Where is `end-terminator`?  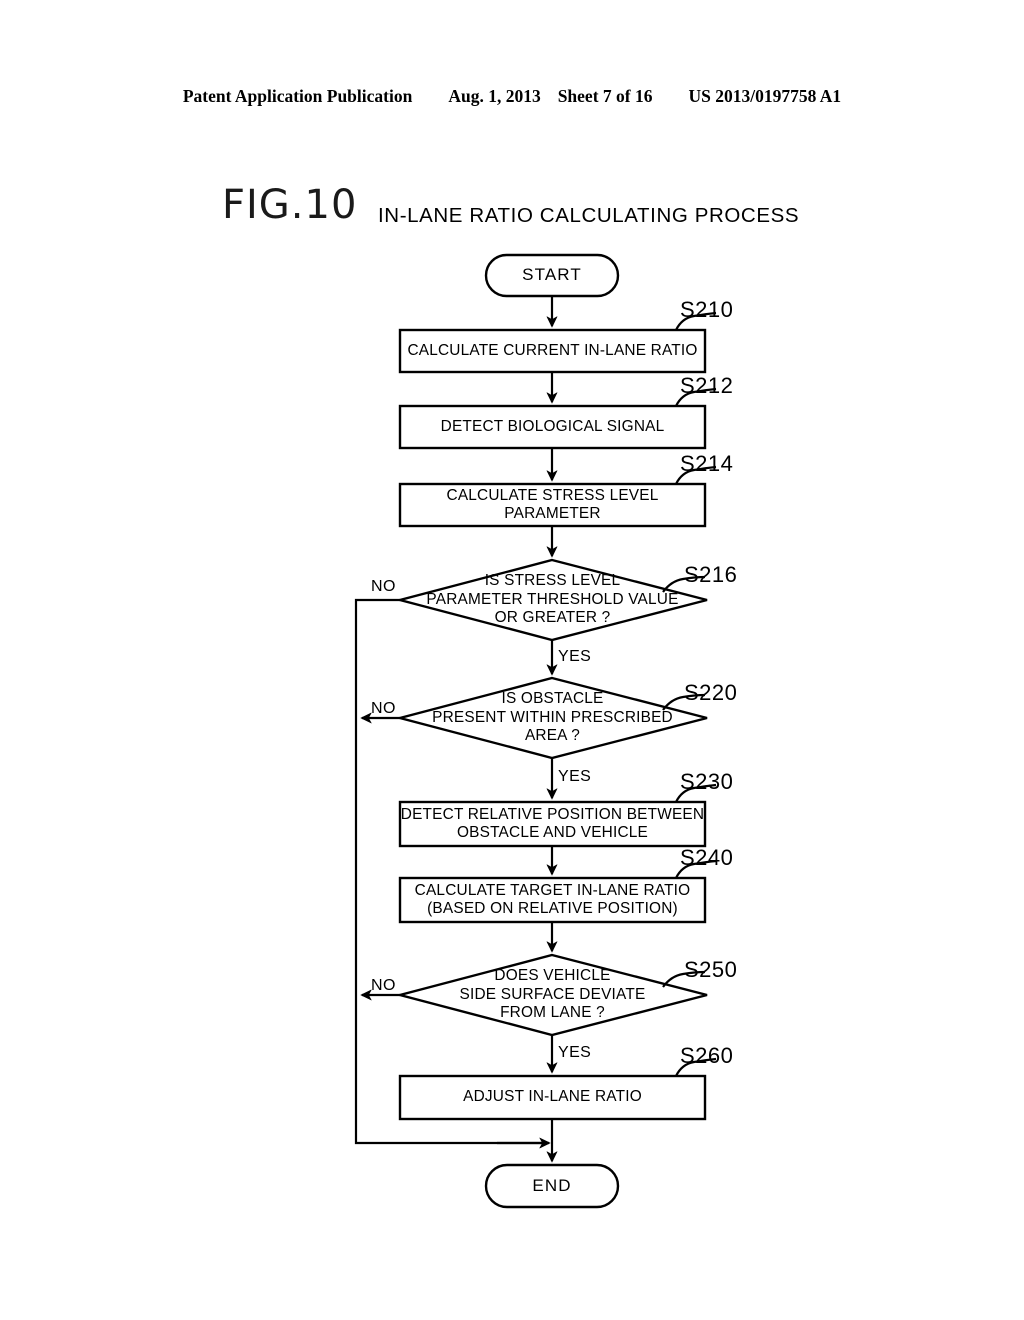 end-terminator is located at coordinates (552, 1186).